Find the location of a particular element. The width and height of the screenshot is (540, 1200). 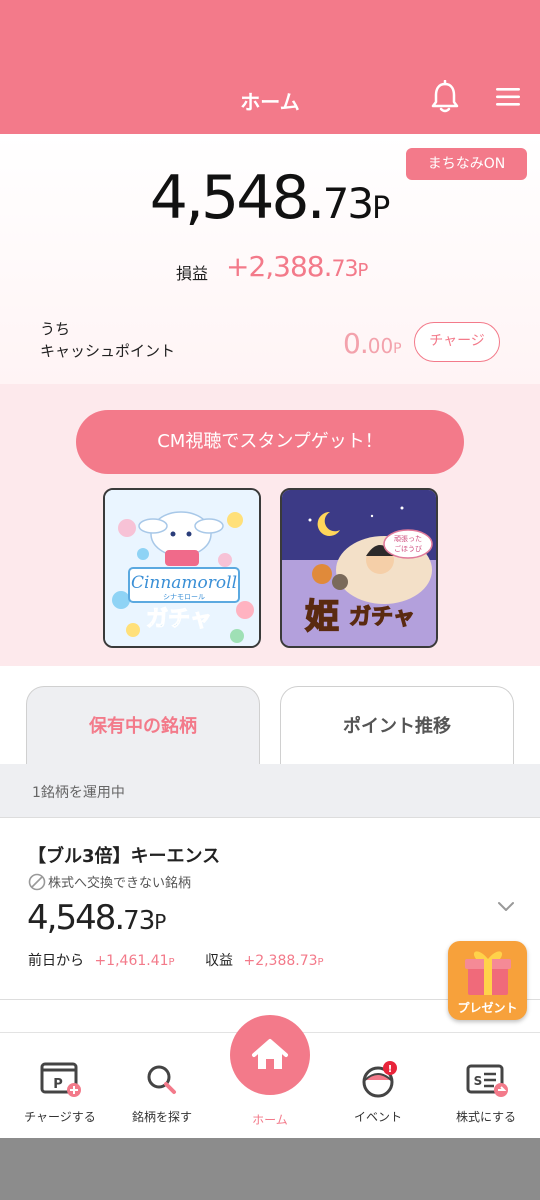

nav-to-stock-label: 株式にする is located at coordinates (486, 1117).